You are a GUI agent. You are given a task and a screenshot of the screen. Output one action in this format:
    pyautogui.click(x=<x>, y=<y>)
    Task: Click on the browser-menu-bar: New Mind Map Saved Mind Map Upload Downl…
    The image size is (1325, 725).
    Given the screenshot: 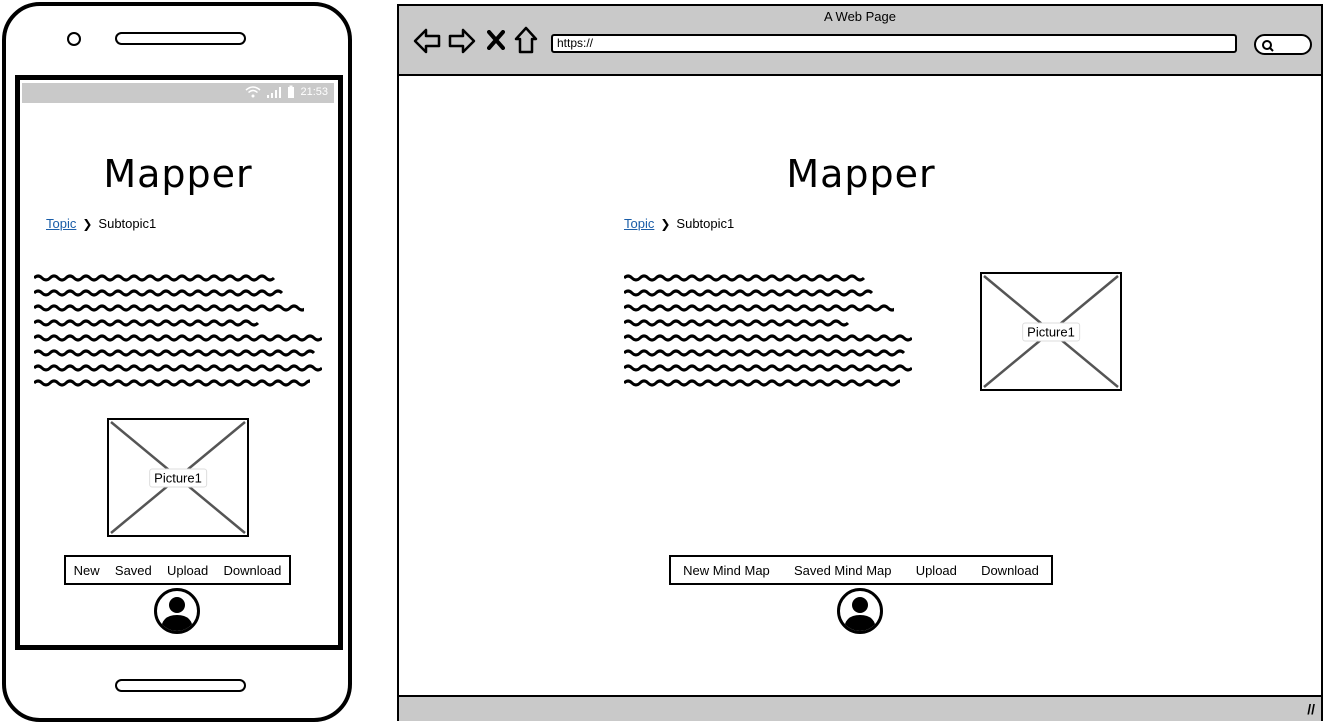 What is the action you would take?
    pyautogui.click(x=861, y=570)
    